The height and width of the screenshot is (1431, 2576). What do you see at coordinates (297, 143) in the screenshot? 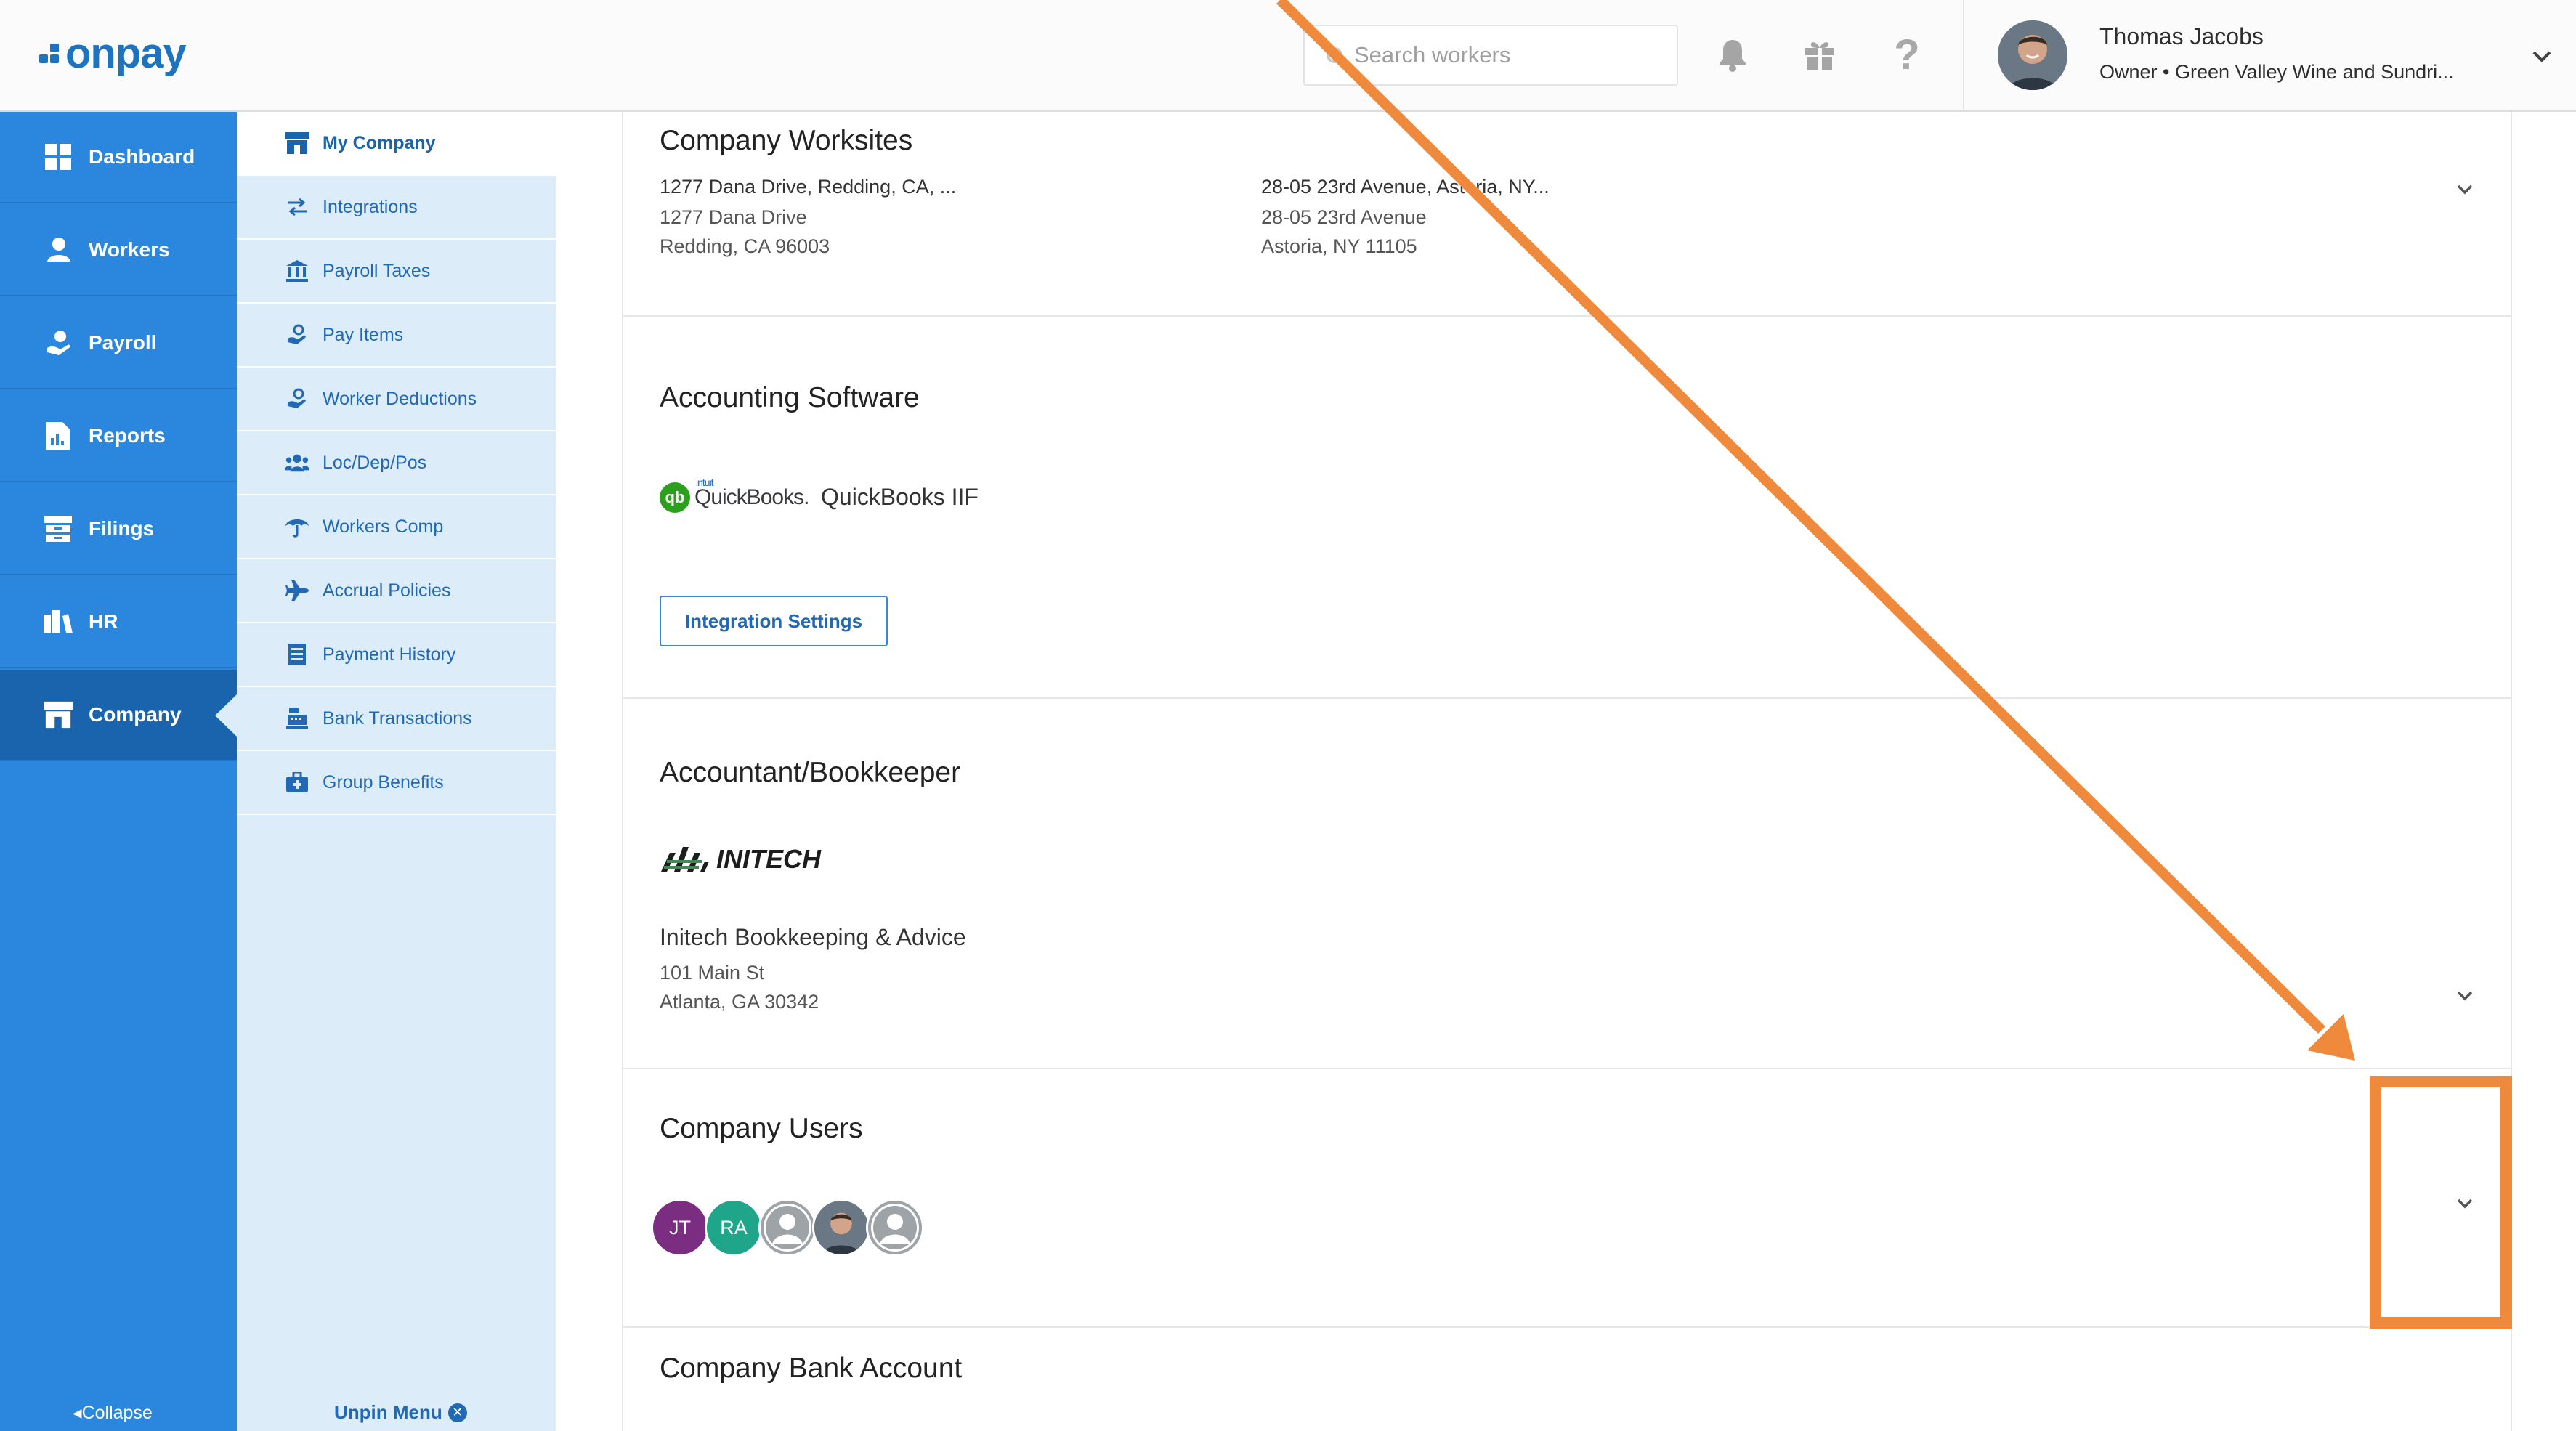
I see `store-icon` at bounding box center [297, 143].